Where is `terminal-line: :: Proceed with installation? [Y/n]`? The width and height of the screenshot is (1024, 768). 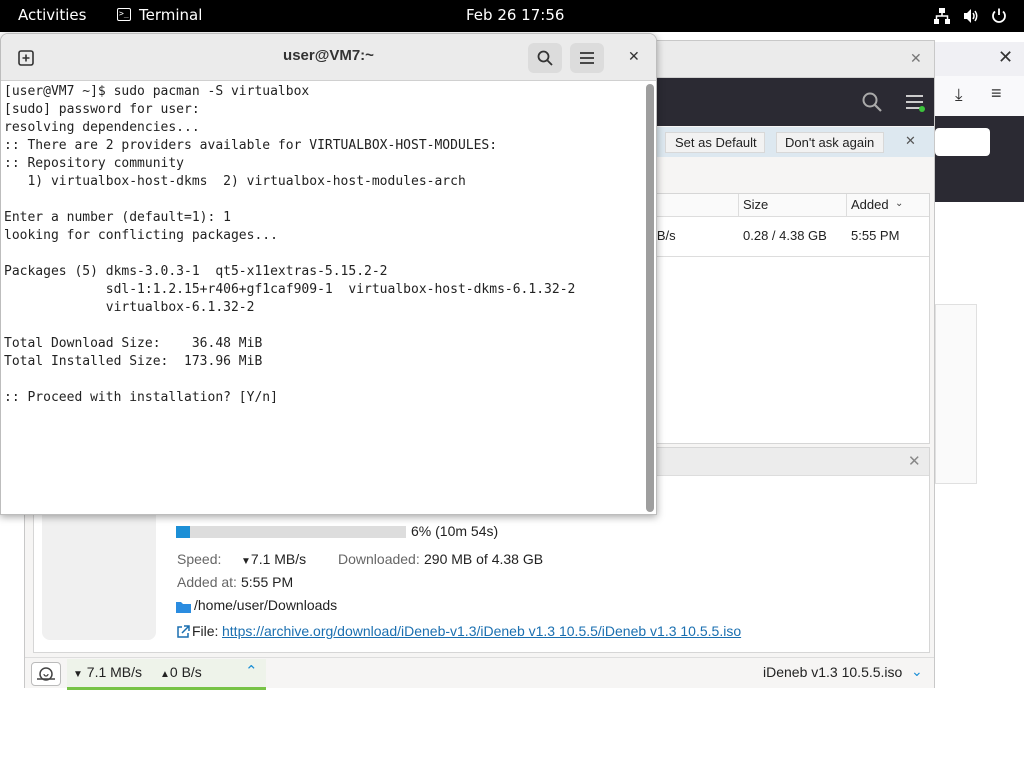 terminal-line: :: Proceed with installation? [Y/n] is located at coordinates (141, 397).